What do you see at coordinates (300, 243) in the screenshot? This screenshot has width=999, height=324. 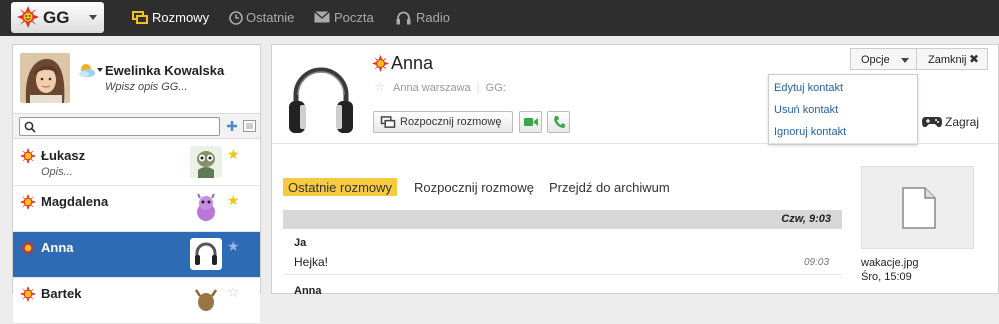 I see `message-author: Ja` at bounding box center [300, 243].